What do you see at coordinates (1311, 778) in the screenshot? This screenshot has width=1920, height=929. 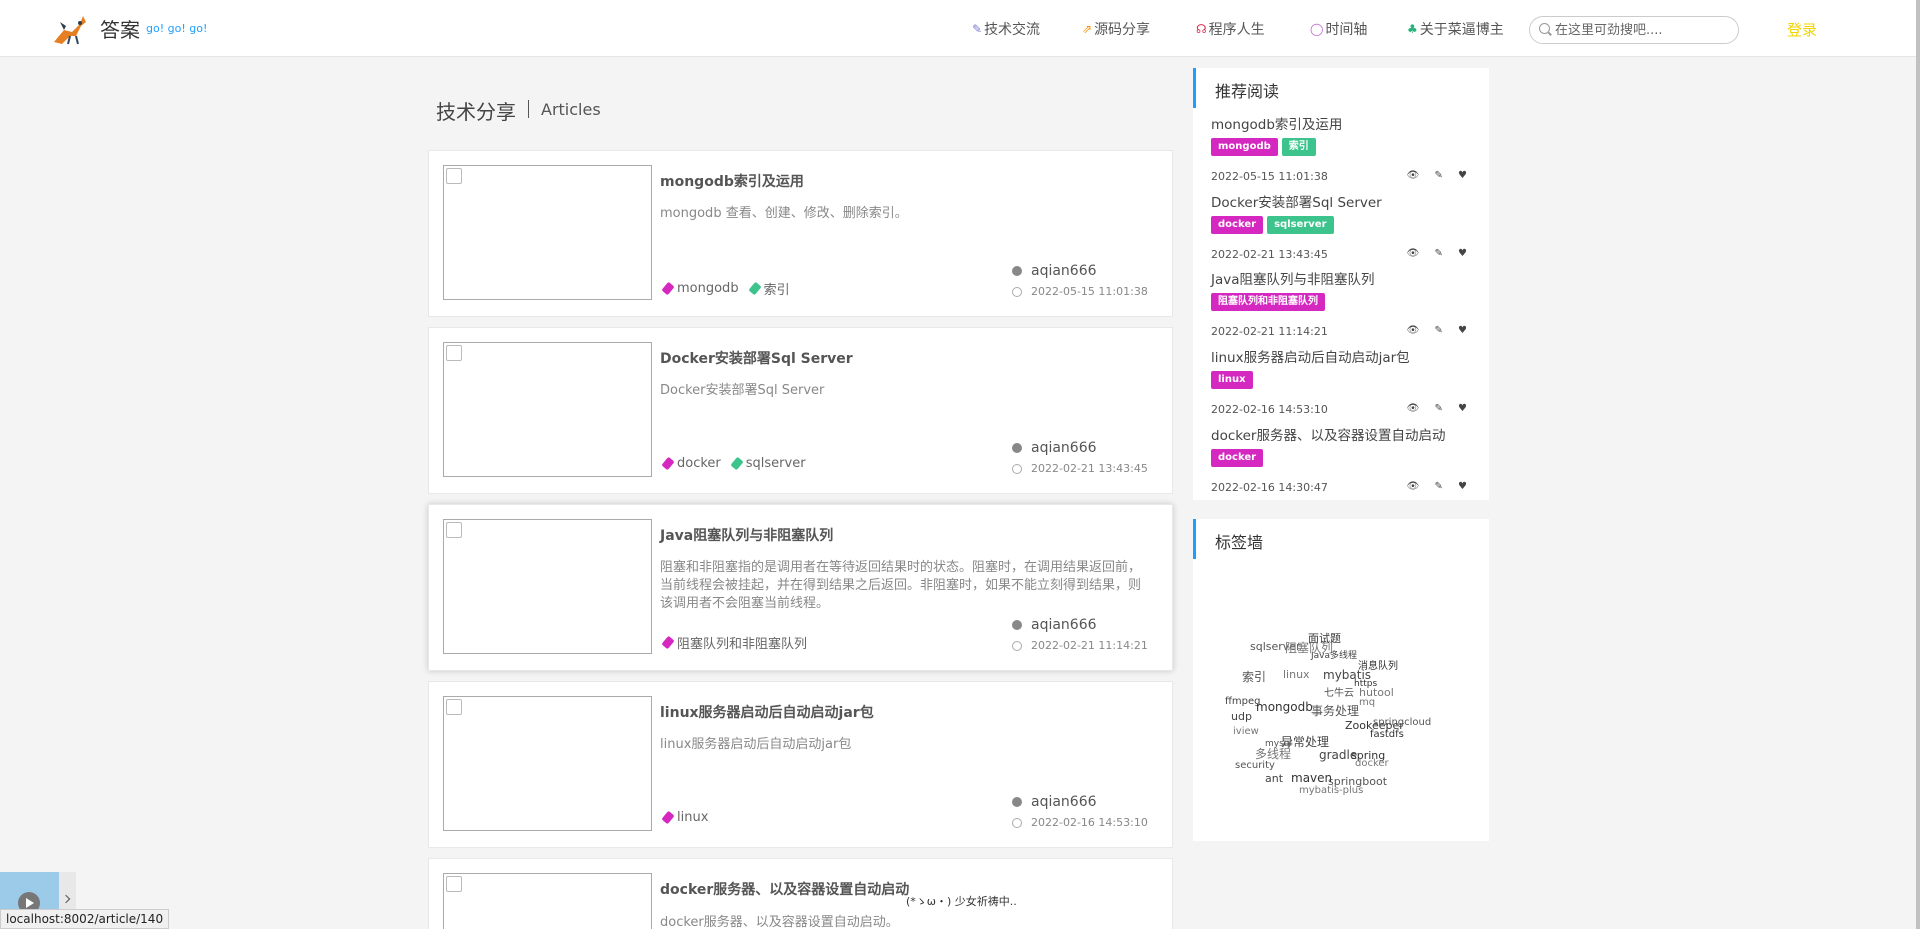 I see `tag-cloud-word: maven` at bounding box center [1311, 778].